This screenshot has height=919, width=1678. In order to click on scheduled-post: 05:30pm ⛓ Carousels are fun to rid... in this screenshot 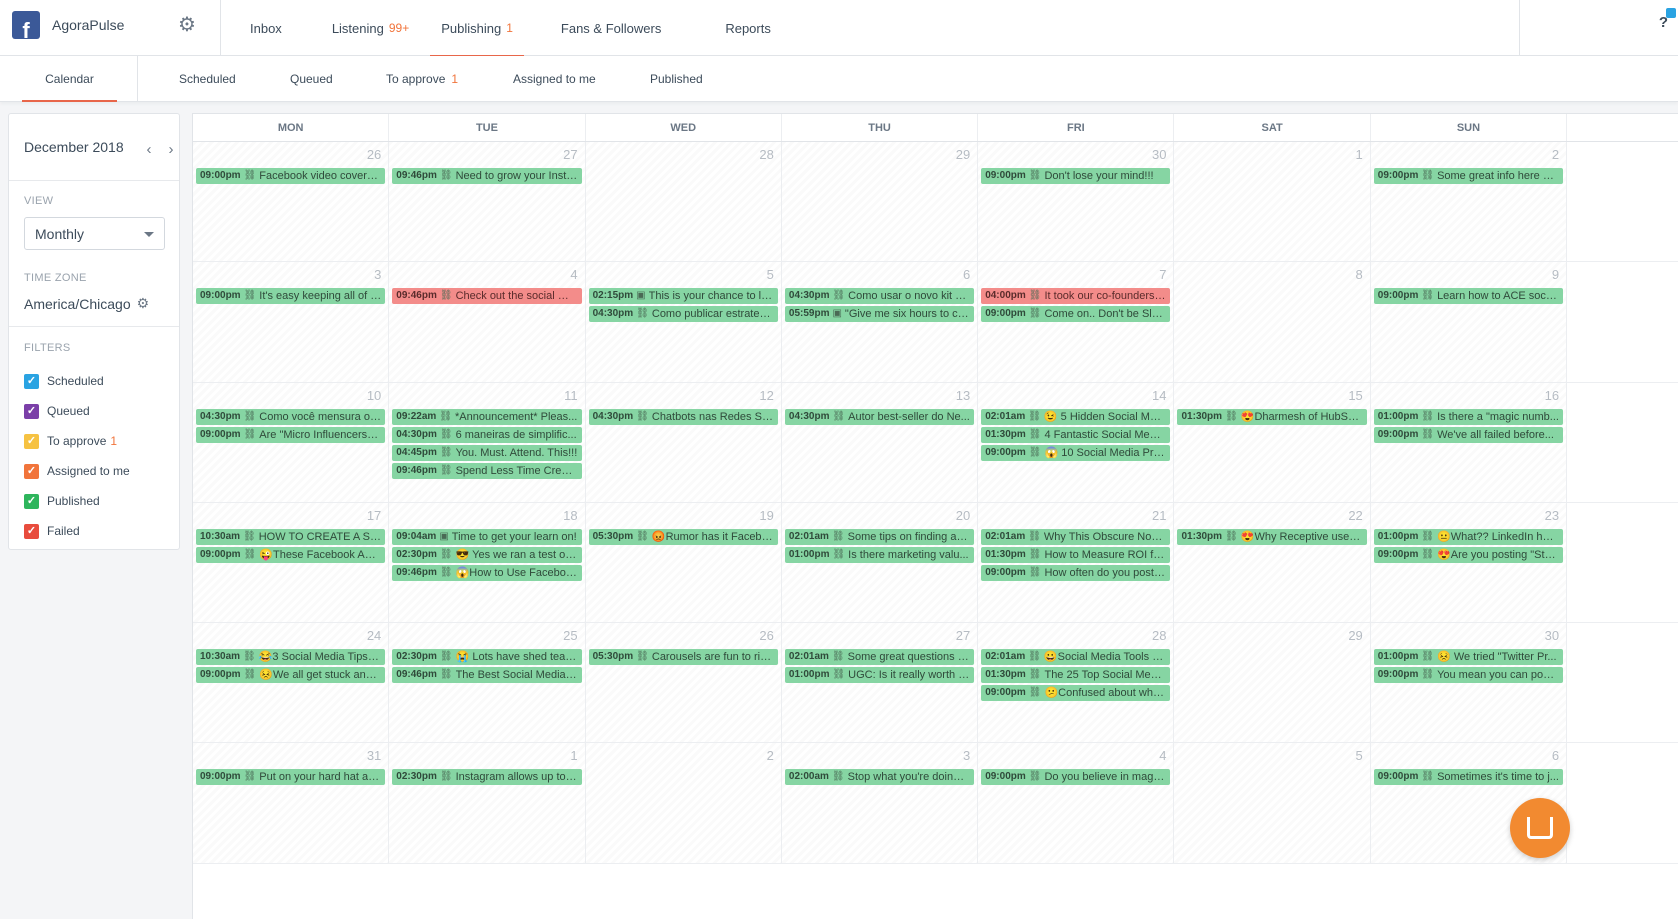, I will do `click(683, 657)`.